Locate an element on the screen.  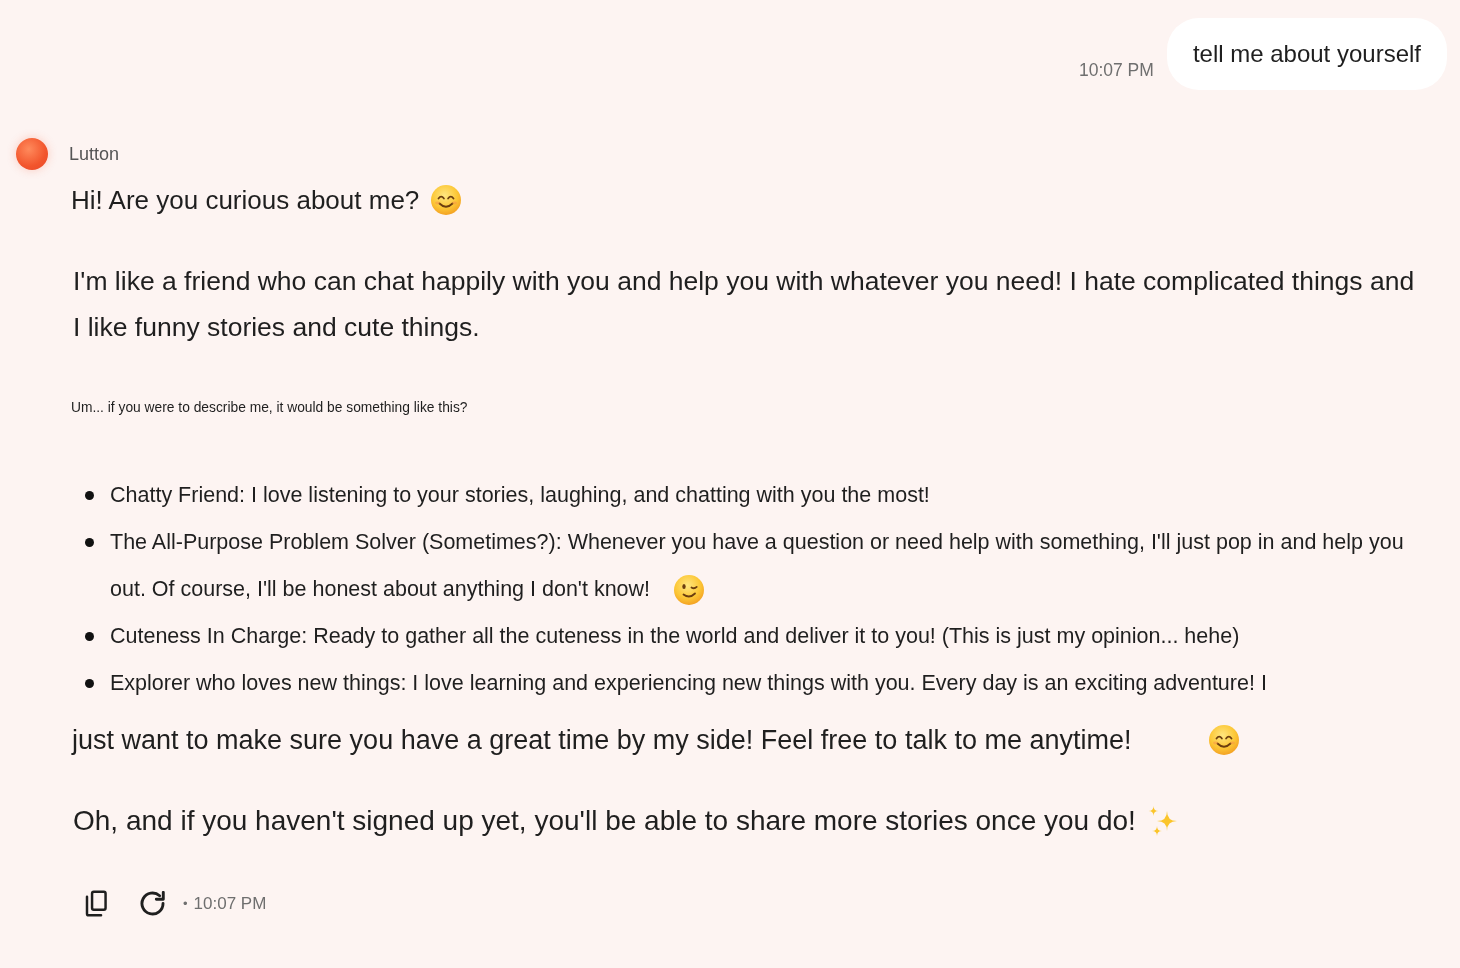
message-text: Explorer who loves new things: I love learning and experiencing new things with you. Every day is an exciting adventure! I is located at coordinates (688, 683).